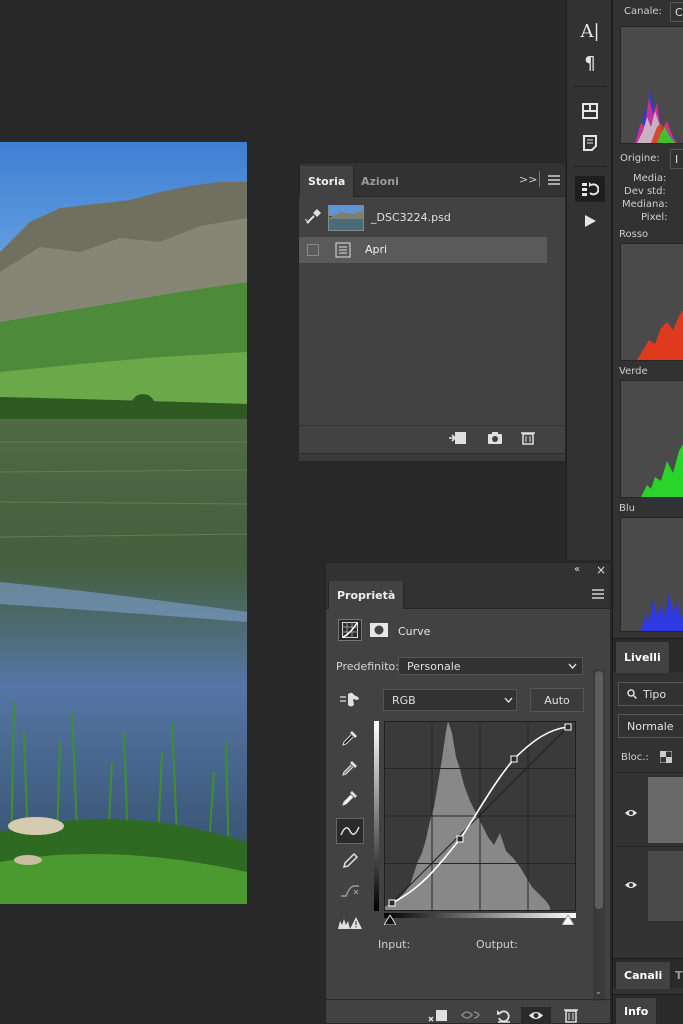 The width and height of the screenshot is (683, 1024). What do you see at coordinates (497, 944) in the screenshot?
I see `output-label: Output:` at bounding box center [497, 944].